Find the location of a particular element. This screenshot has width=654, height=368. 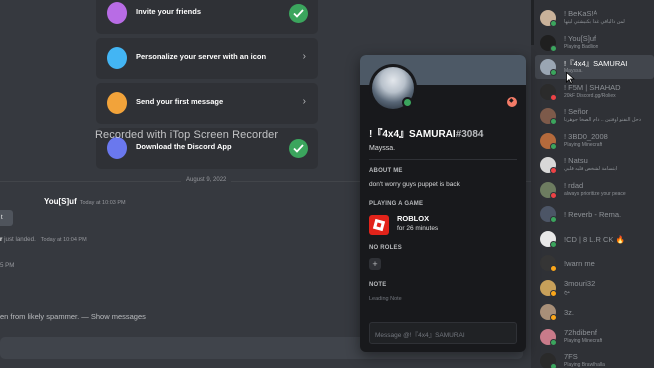

task-send-message: Send your first message › is located at coordinates (207, 103).